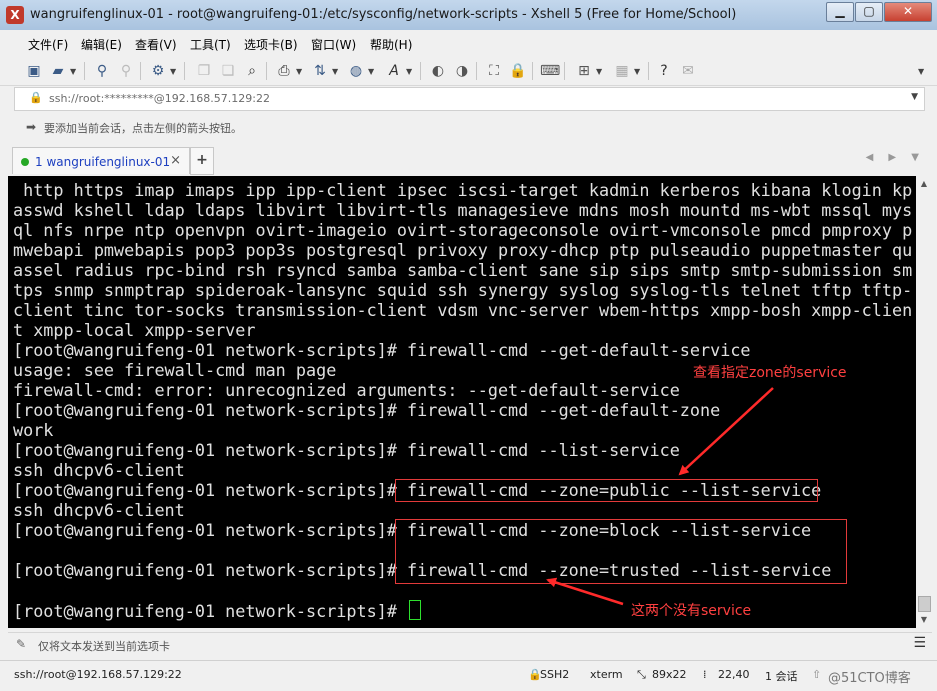 The height and width of the screenshot is (691, 937). I want to click on tab-navigation: ◀ ▶ ▼, so click(895, 157).